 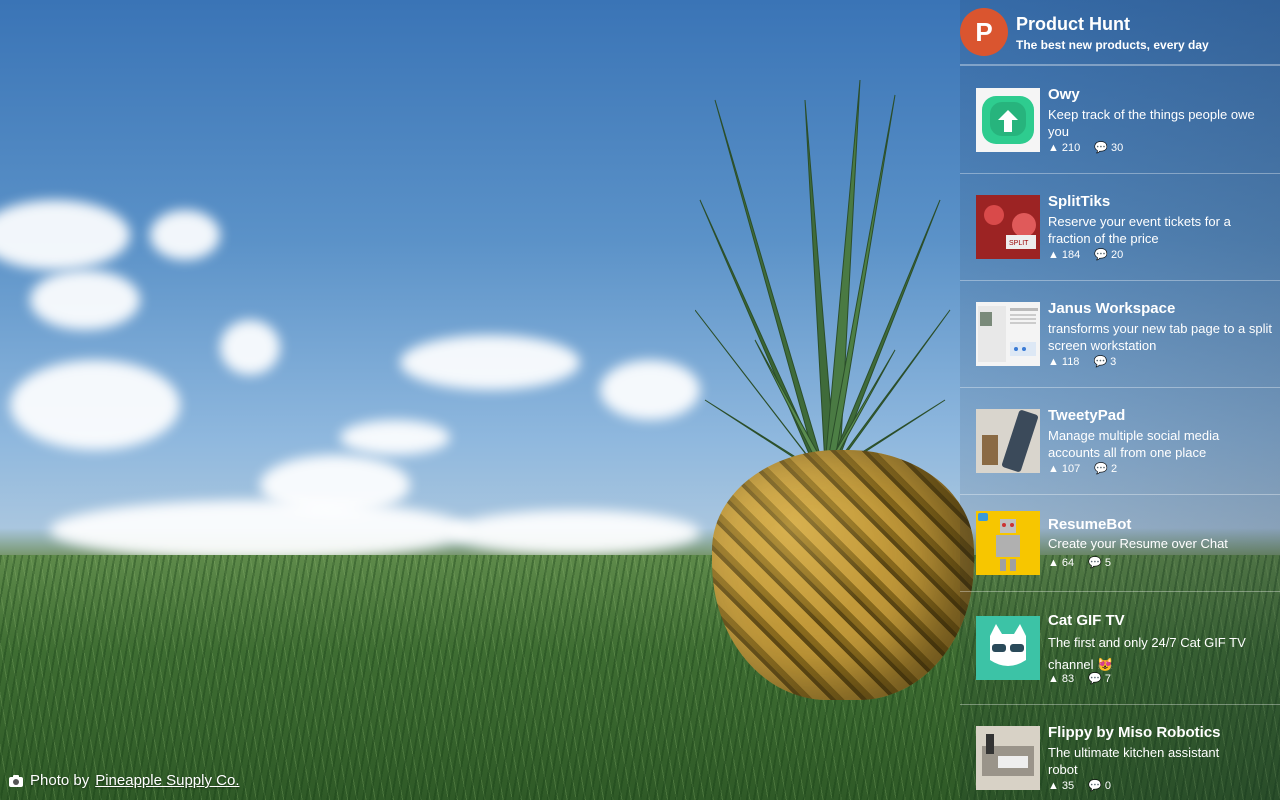 I want to click on comment-count: 💬 5, so click(x=1099, y=563).